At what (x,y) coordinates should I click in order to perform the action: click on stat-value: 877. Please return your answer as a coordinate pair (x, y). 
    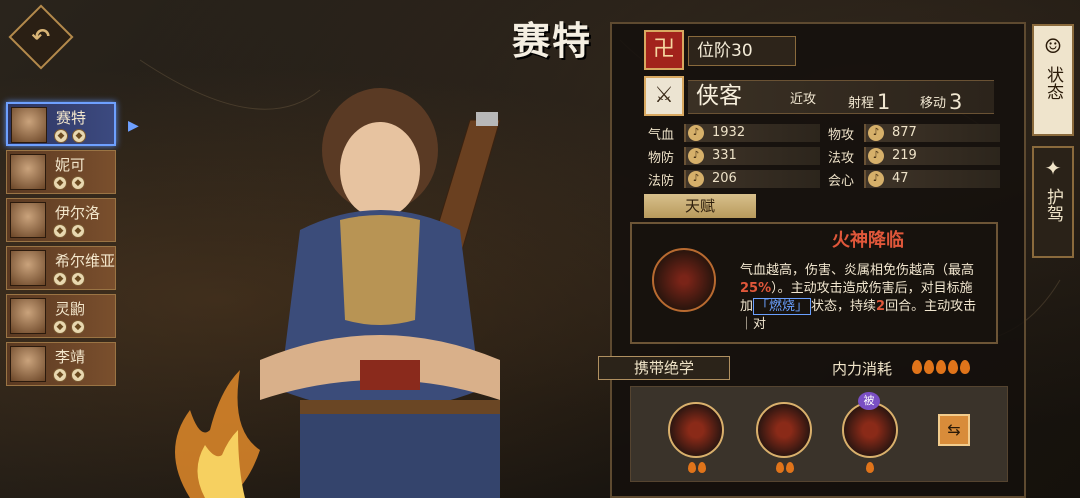
    Looking at the image, I should click on (904, 132).